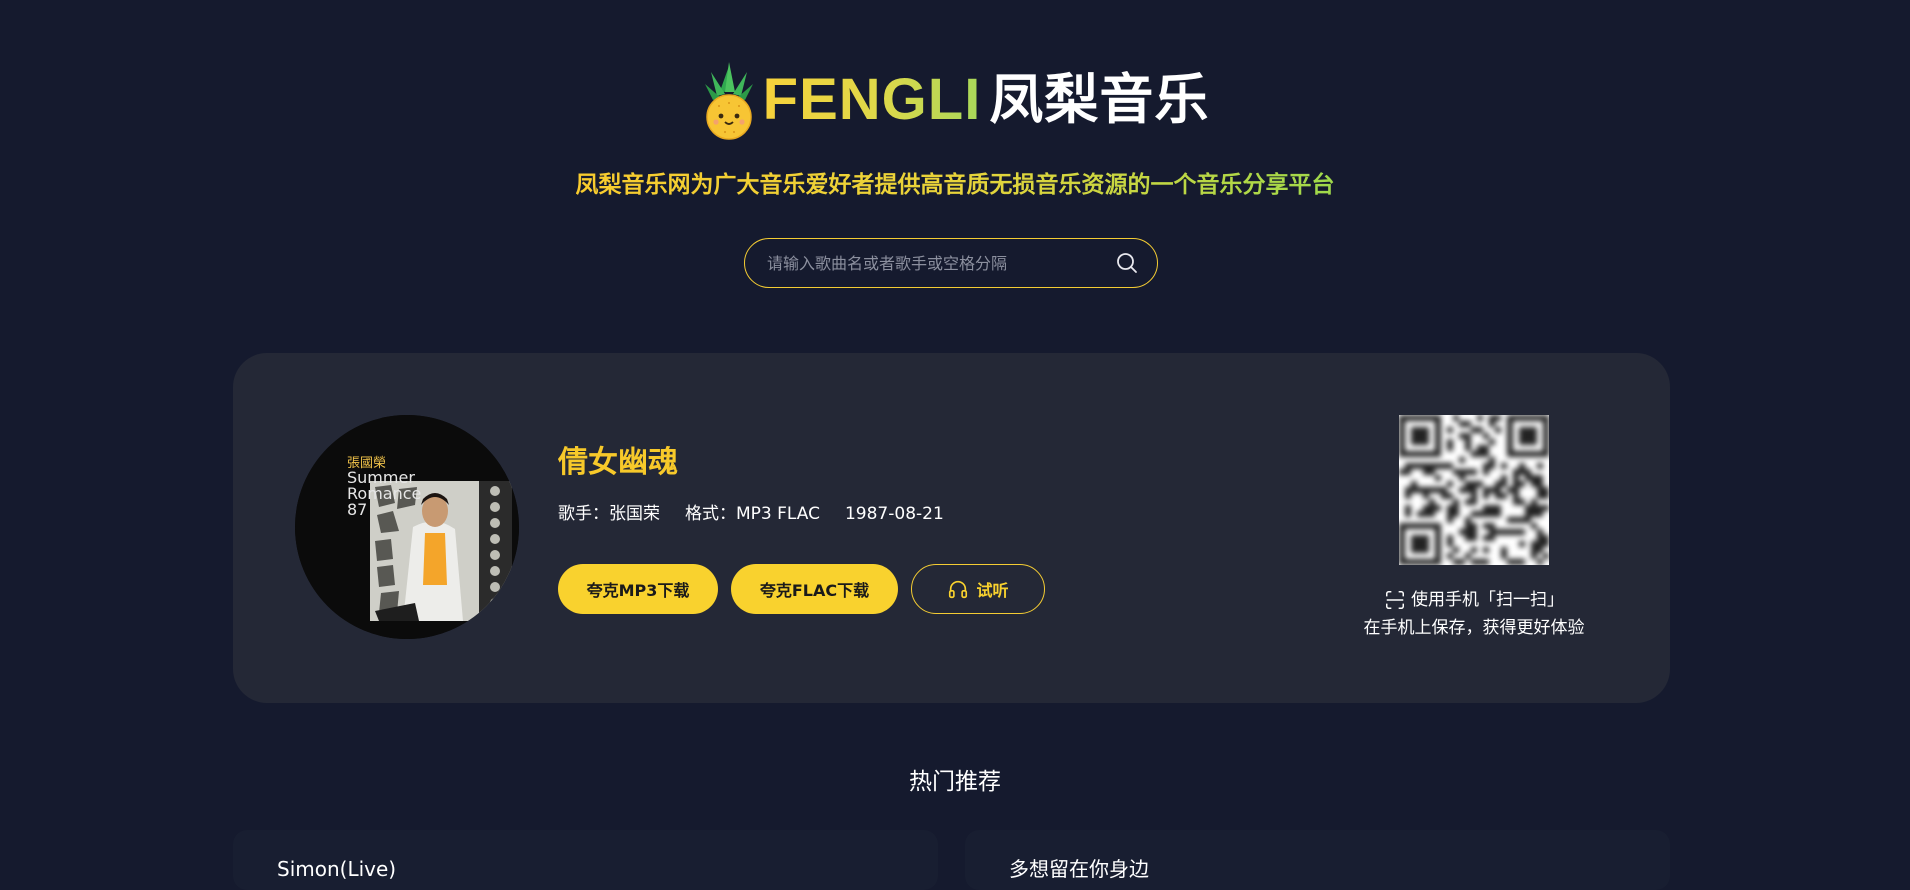 Image resolution: width=1910 pixels, height=890 pixels. Describe the element at coordinates (1474, 490) in the screenshot. I see `qr-code` at that location.